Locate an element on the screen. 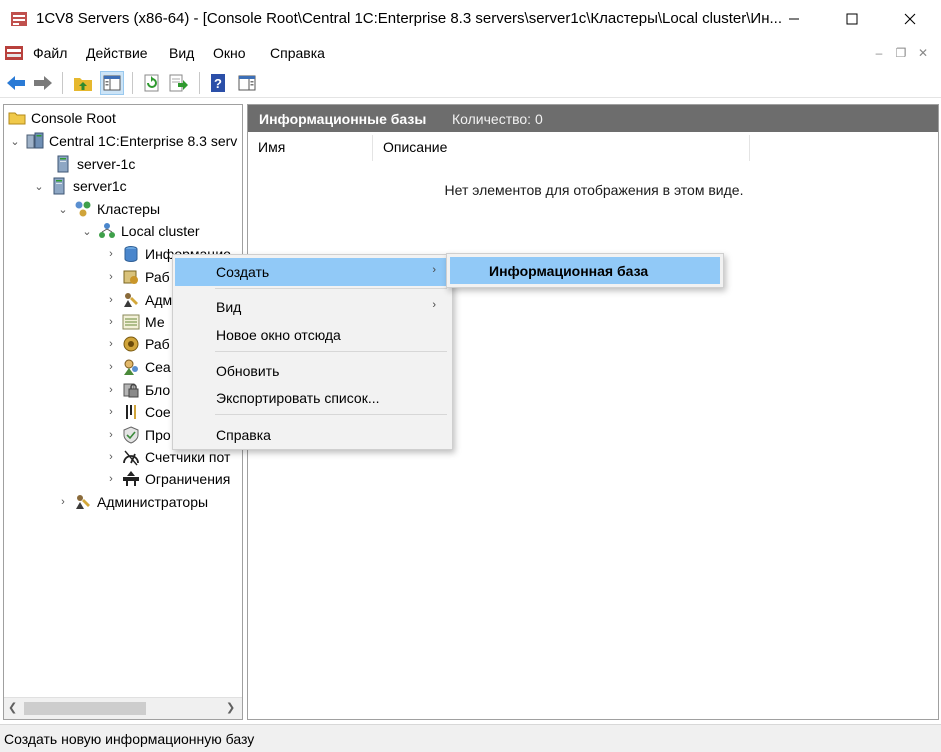  folder-up-icon is located at coordinates (83, 84).